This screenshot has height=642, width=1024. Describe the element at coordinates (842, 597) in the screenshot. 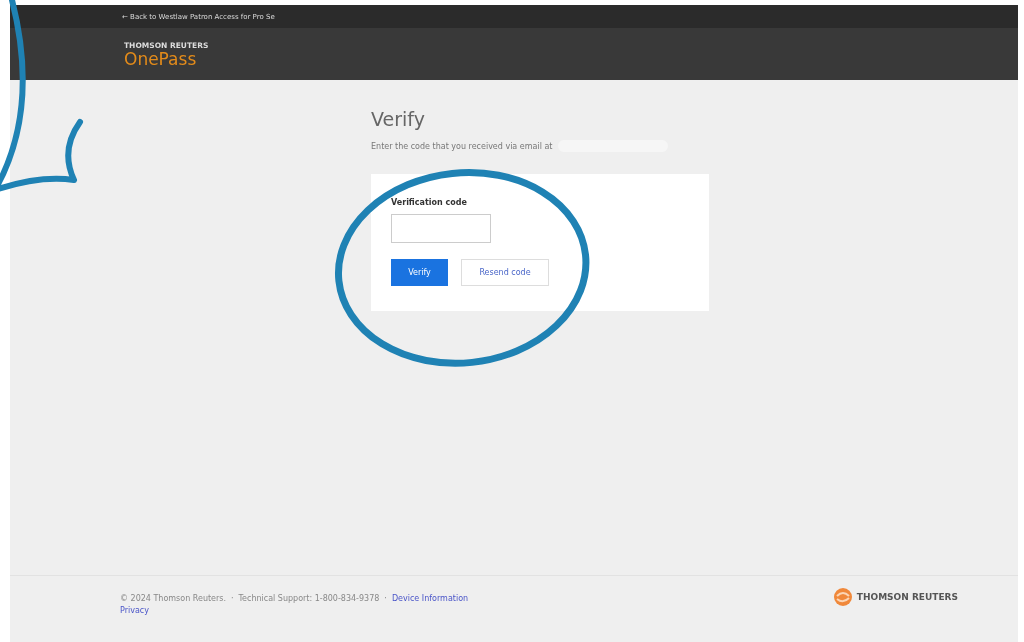

I see `logo-icon` at that location.